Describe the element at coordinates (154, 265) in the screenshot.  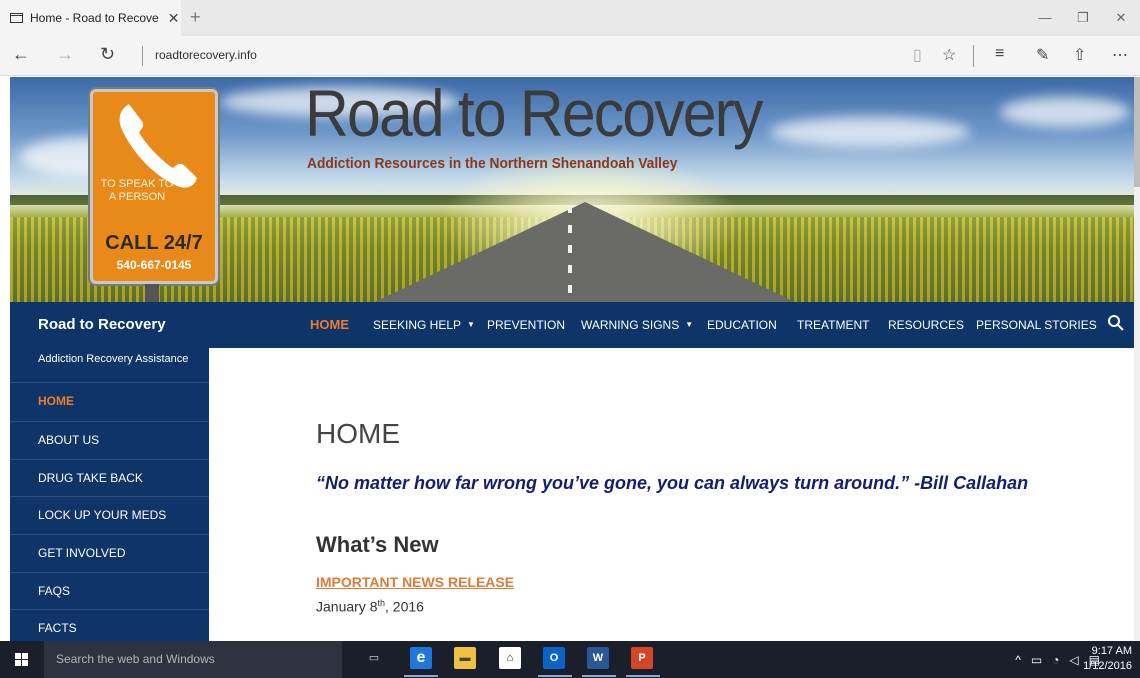
I see `sign-phone-number: 540-667-0145` at that location.